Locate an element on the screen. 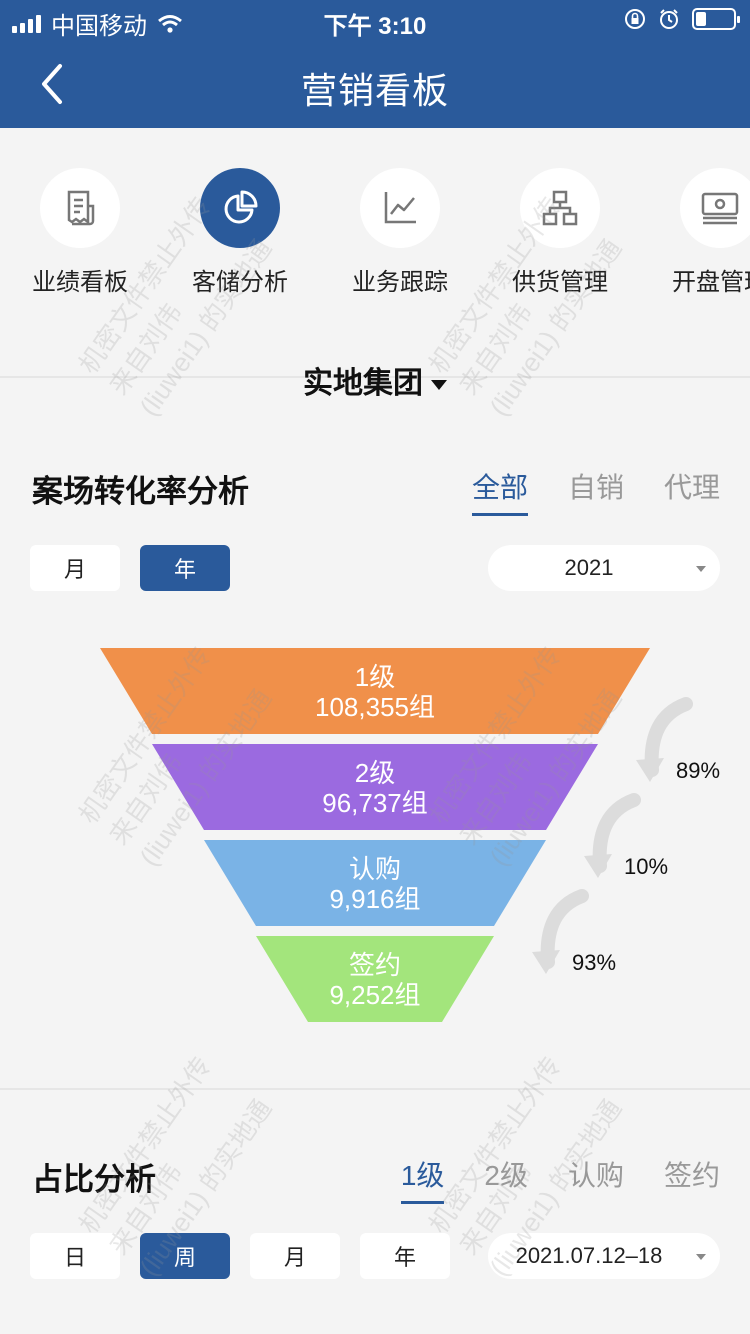 Image resolution: width=750 pixels, height=1334 pixels. year-dropdown: 2021 is located at coordinates (604, 568).